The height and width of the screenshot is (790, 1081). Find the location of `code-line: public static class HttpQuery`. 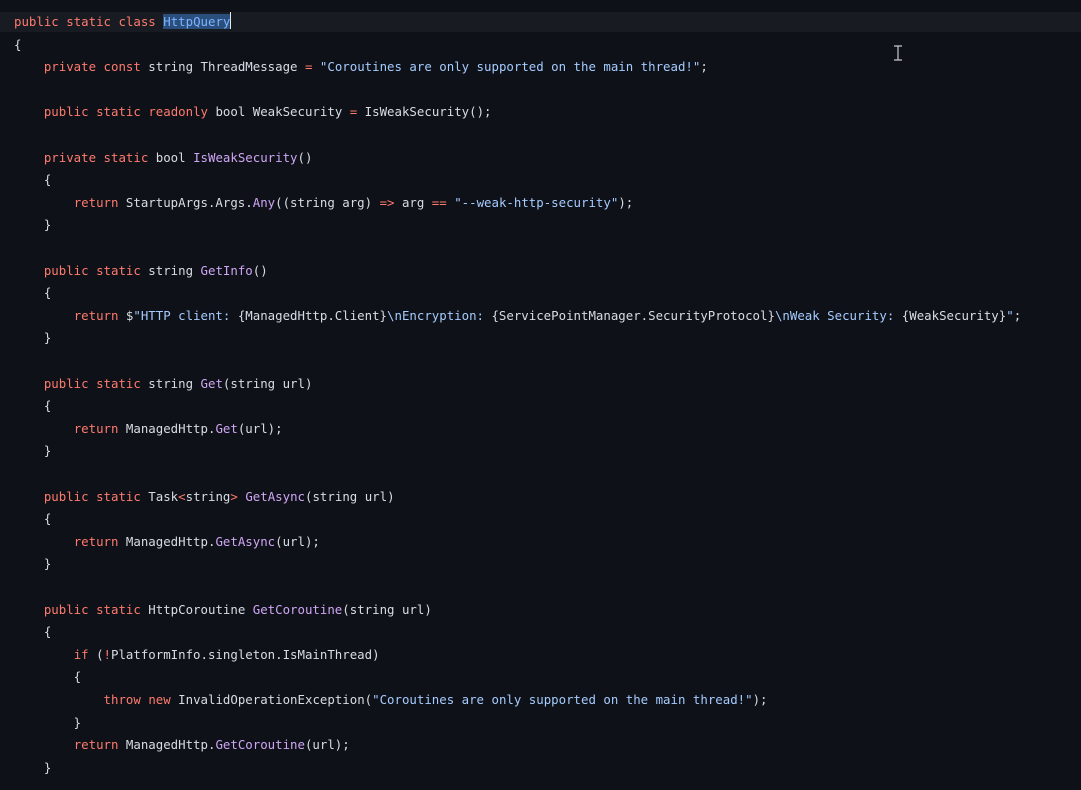

code-line: public static class HttpQuery is located at coordinates (540, 22).